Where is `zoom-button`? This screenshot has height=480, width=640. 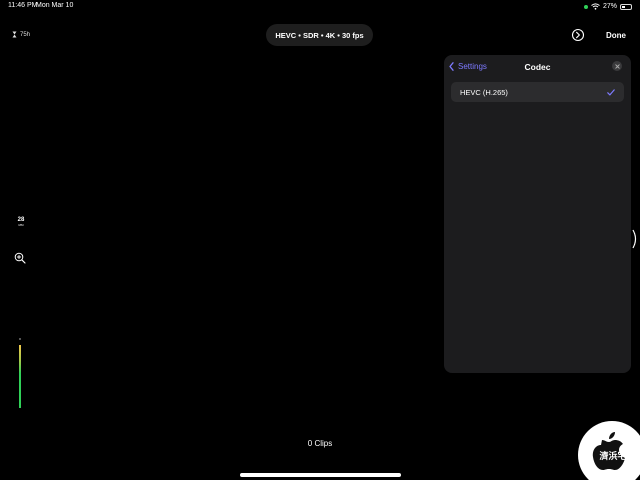
zoom-button is located at coordinates (20, 257).